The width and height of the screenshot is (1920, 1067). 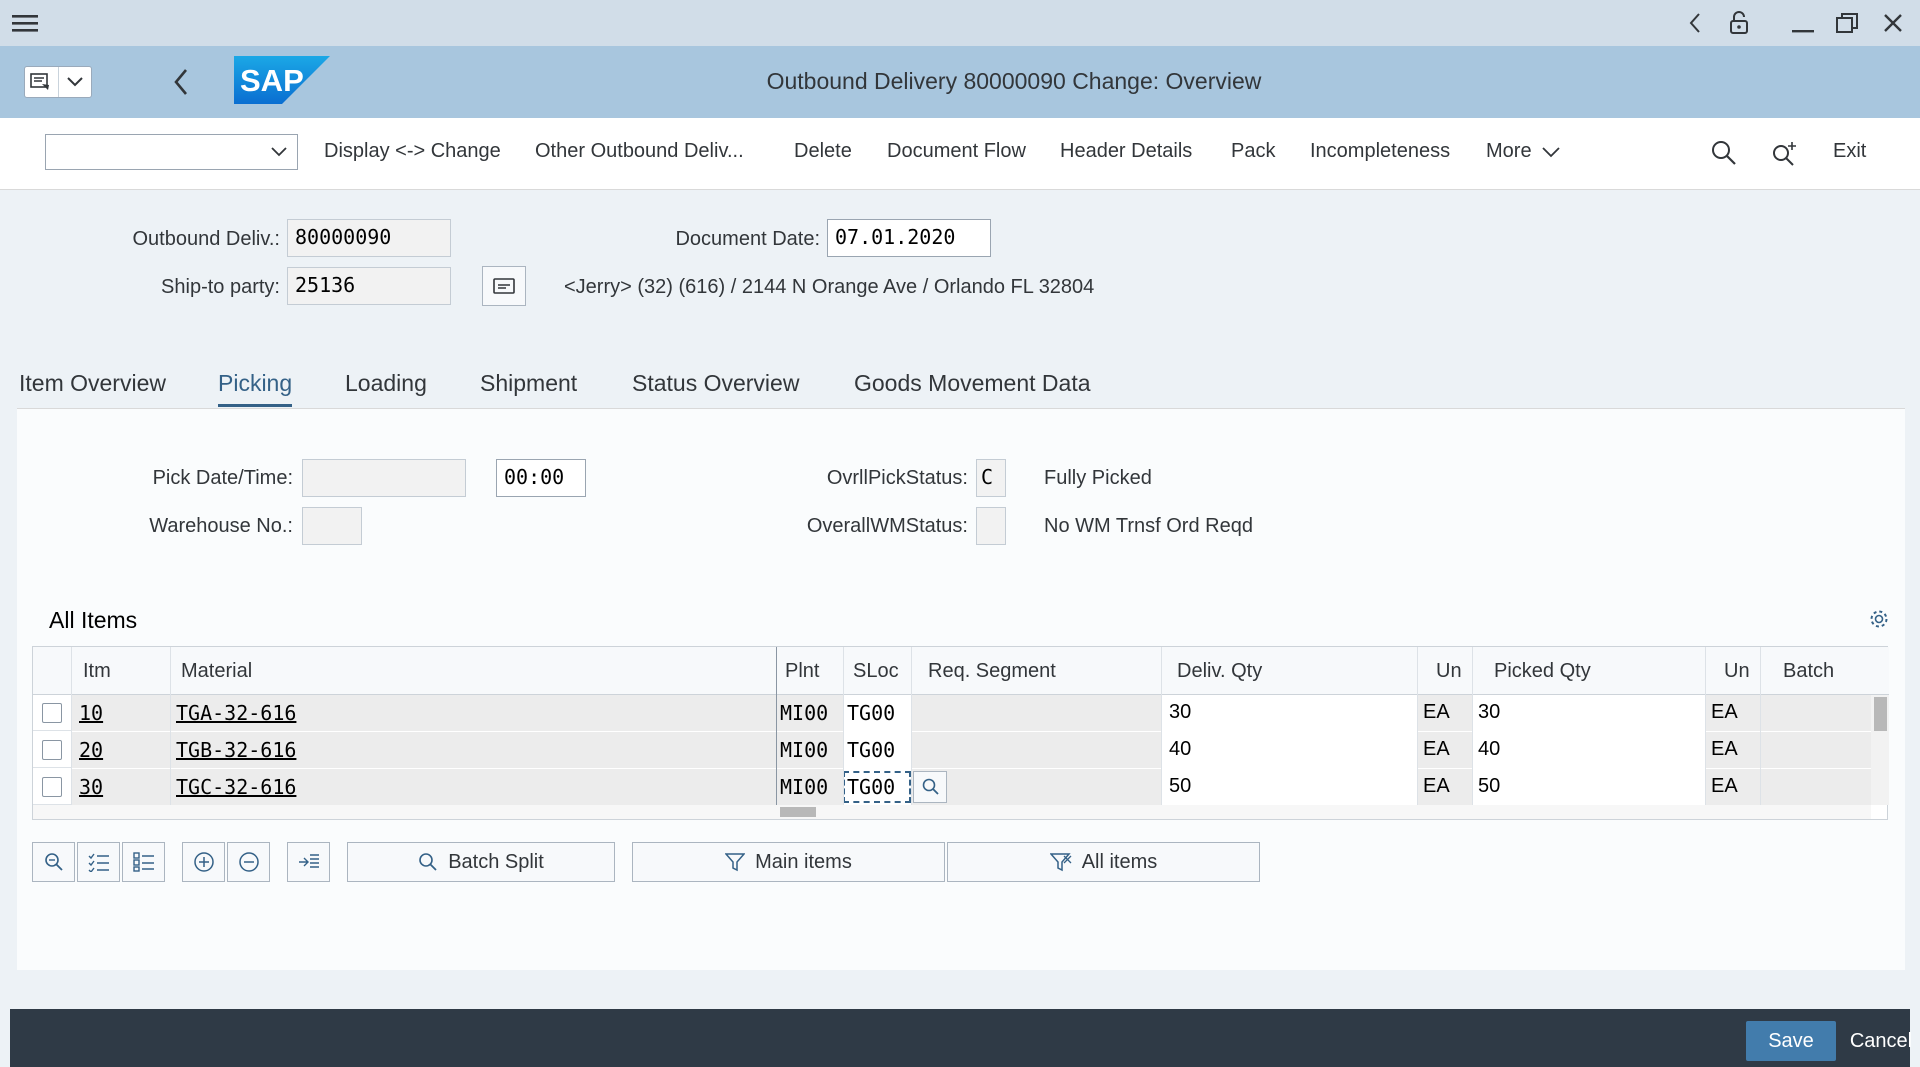 I want to click on deselect-all-button, so click(x=143, y=862).